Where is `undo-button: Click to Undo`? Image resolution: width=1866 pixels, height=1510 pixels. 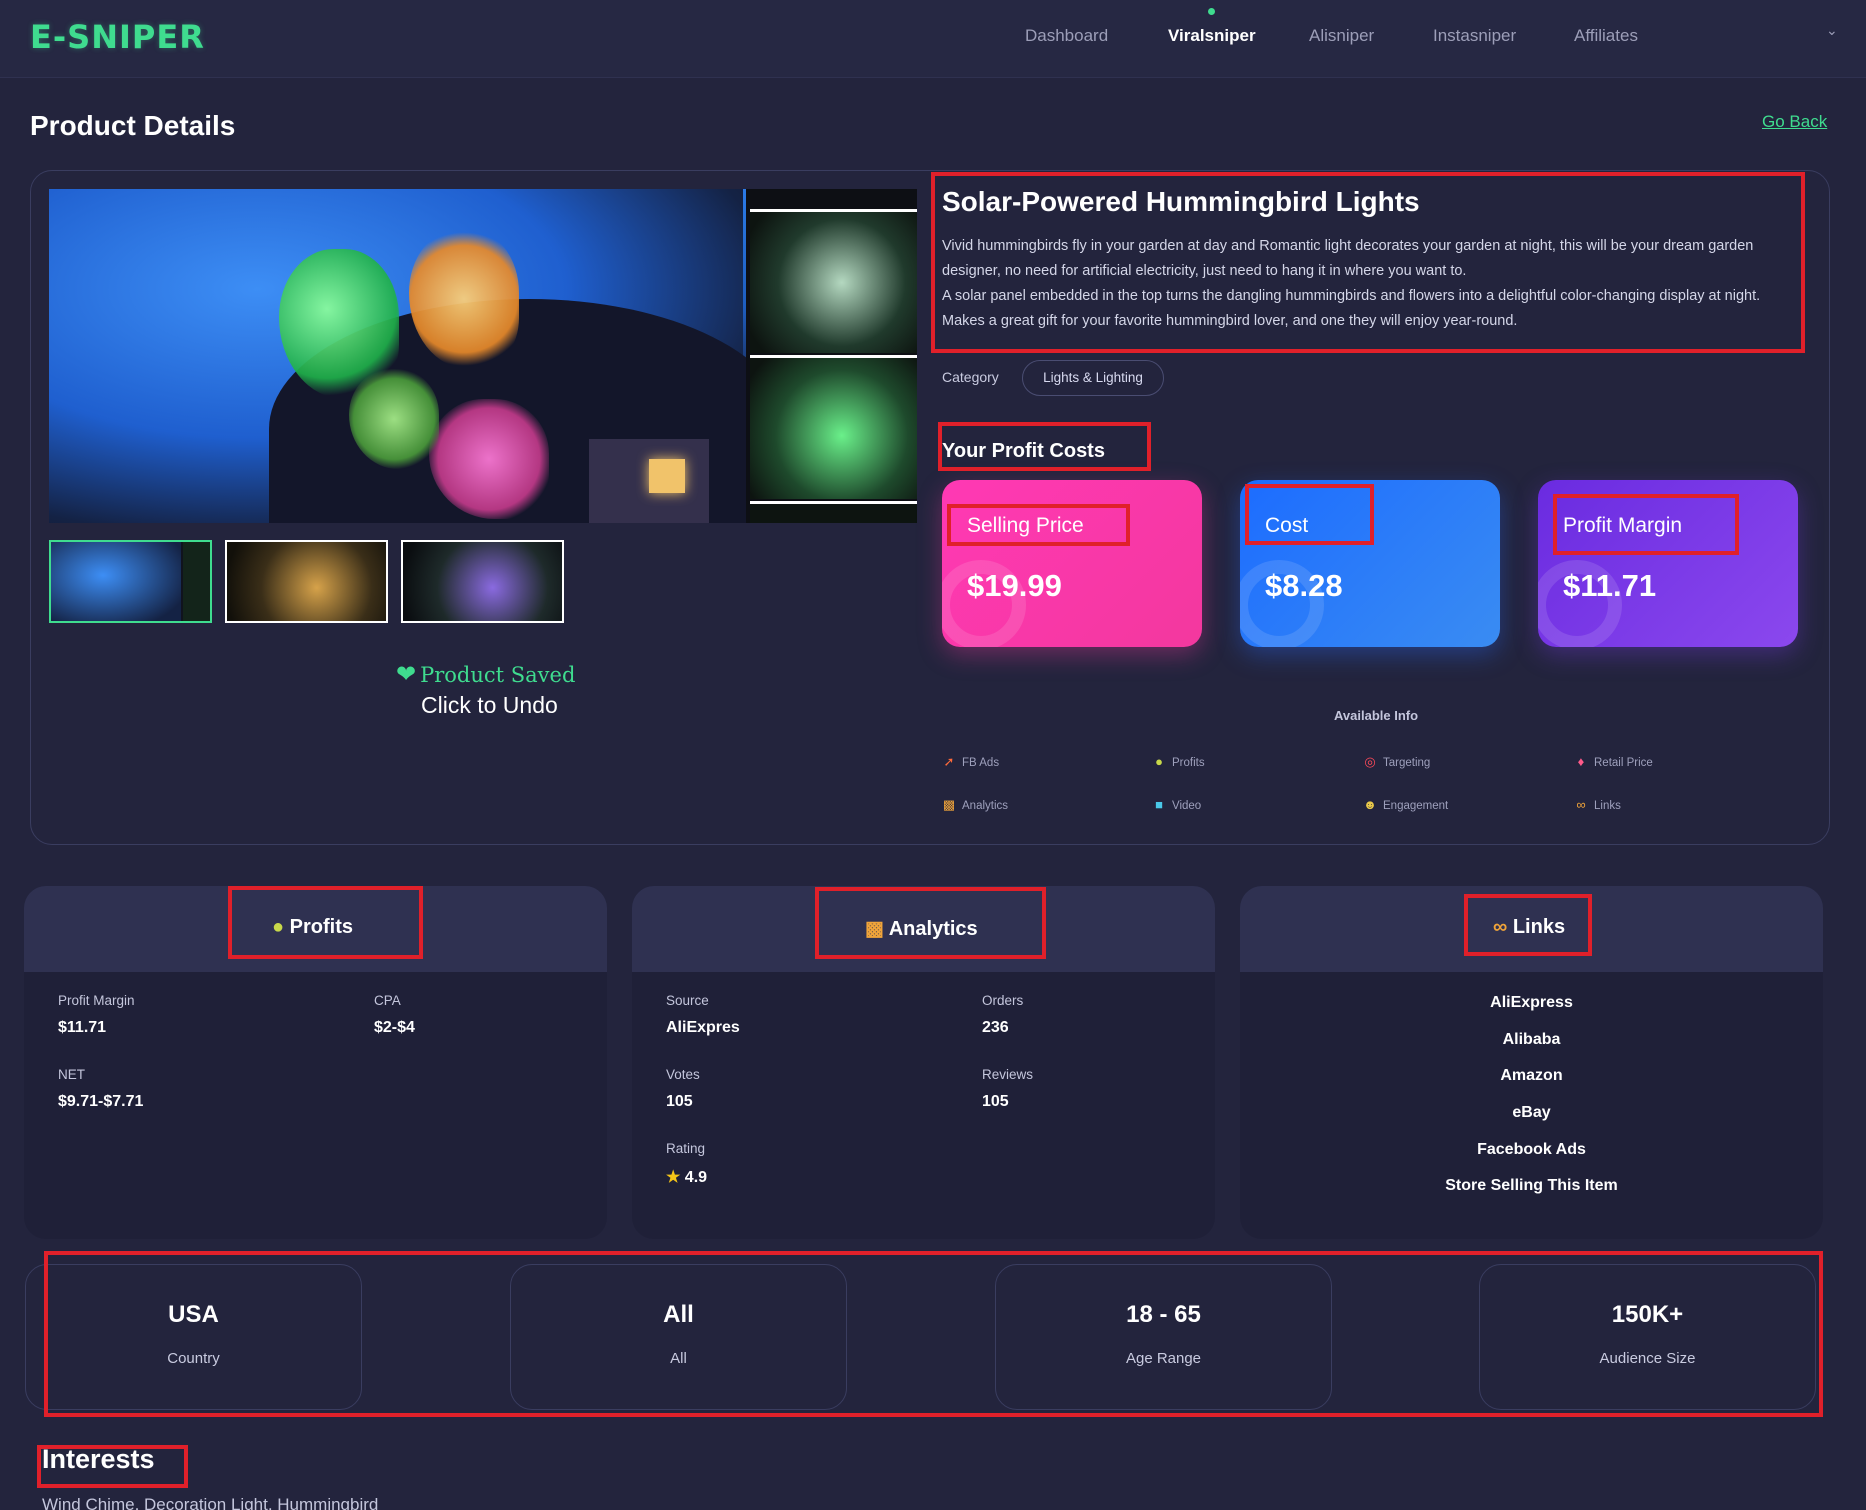 undo-button: Click to Undo is located at coordinates (489, 705).